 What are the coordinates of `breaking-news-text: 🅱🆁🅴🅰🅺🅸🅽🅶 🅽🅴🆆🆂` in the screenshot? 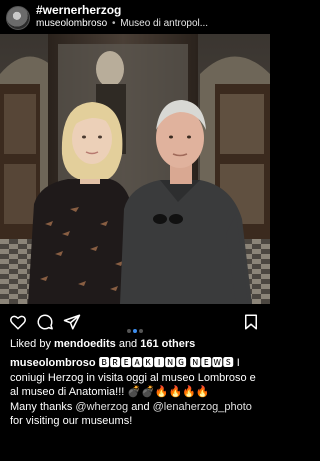 It's located at (166, 363).